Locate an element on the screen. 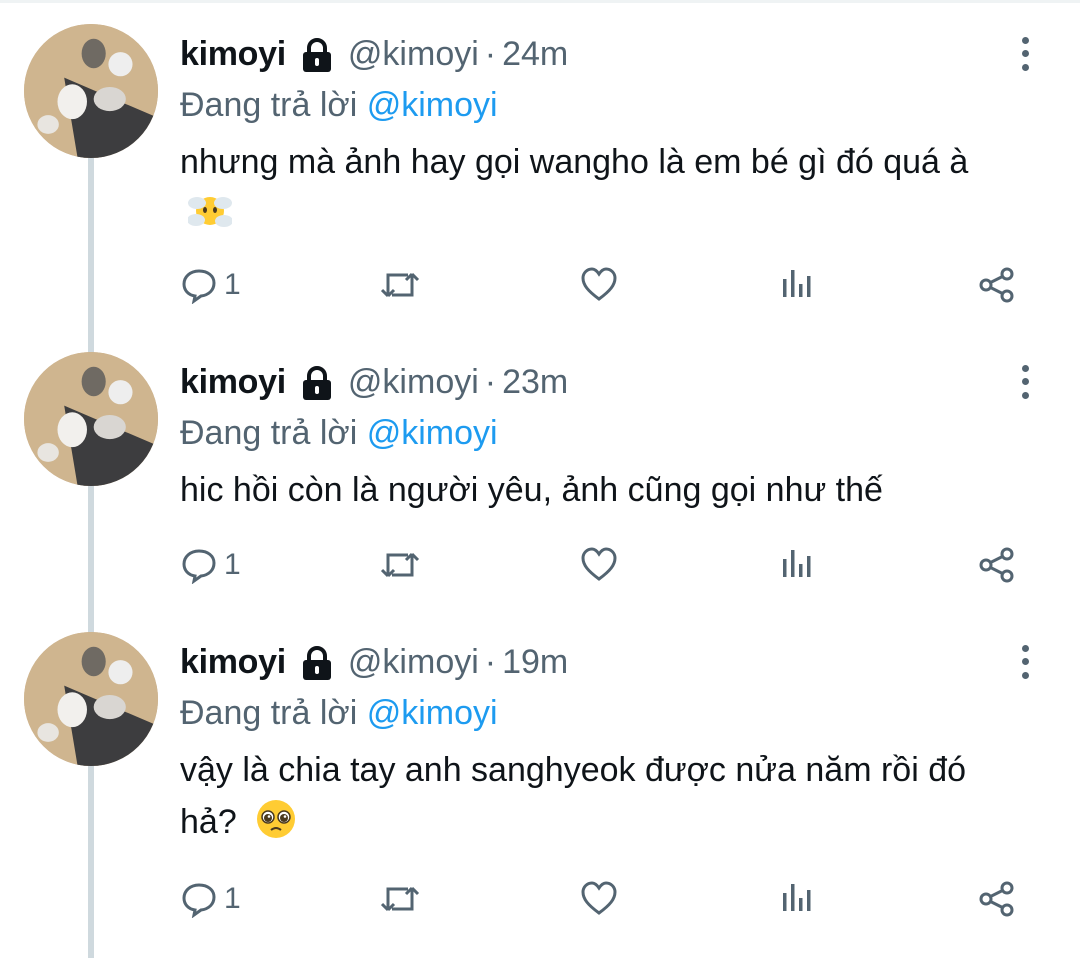 Image resolution: width=1080 pixels, height=958 pixels. tweet-header: kimoyi @kimoyi · 24m is located at coordinates (610, 54).